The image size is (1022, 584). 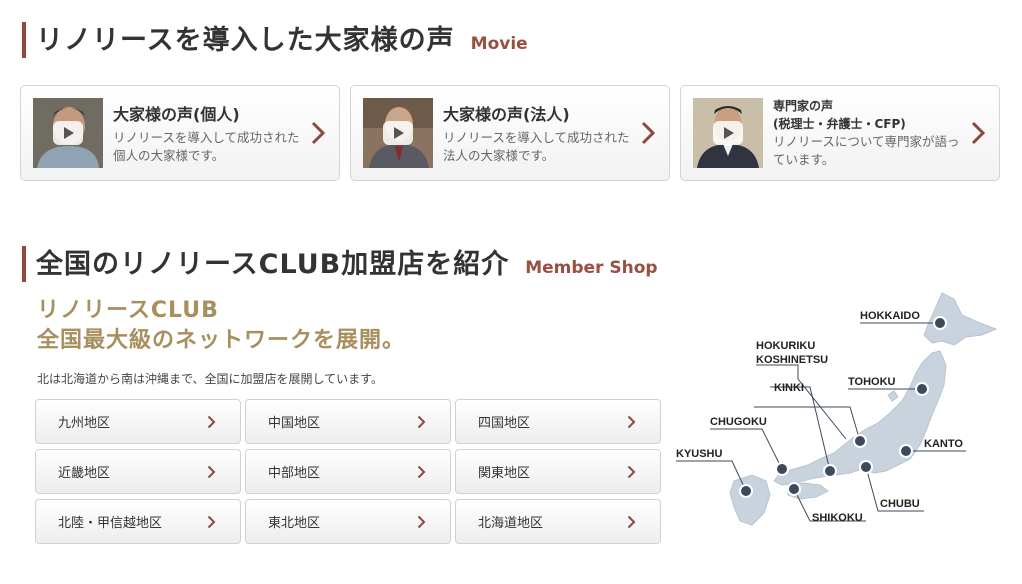 I want to click on region-button-hokkaido: 北海道地区, so click(x=558, y=521).